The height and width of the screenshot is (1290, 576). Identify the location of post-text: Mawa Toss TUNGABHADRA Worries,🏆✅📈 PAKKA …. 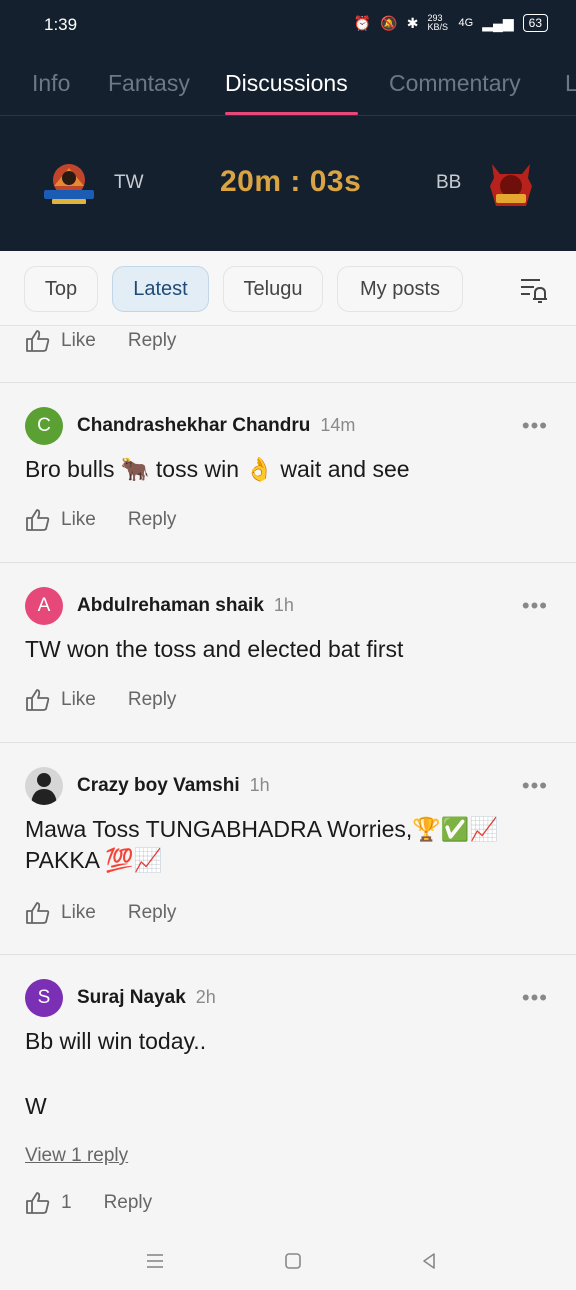
(262, 844).